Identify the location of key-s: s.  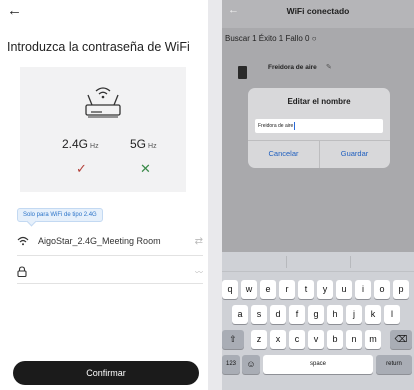
(259, 314).